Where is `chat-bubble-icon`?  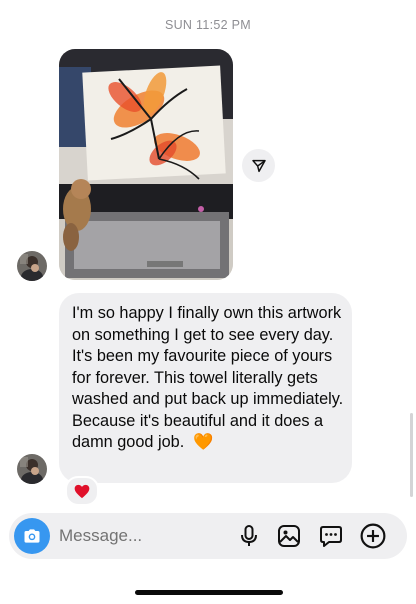
chat-bubble-icon is located at coordinates (331, 536).